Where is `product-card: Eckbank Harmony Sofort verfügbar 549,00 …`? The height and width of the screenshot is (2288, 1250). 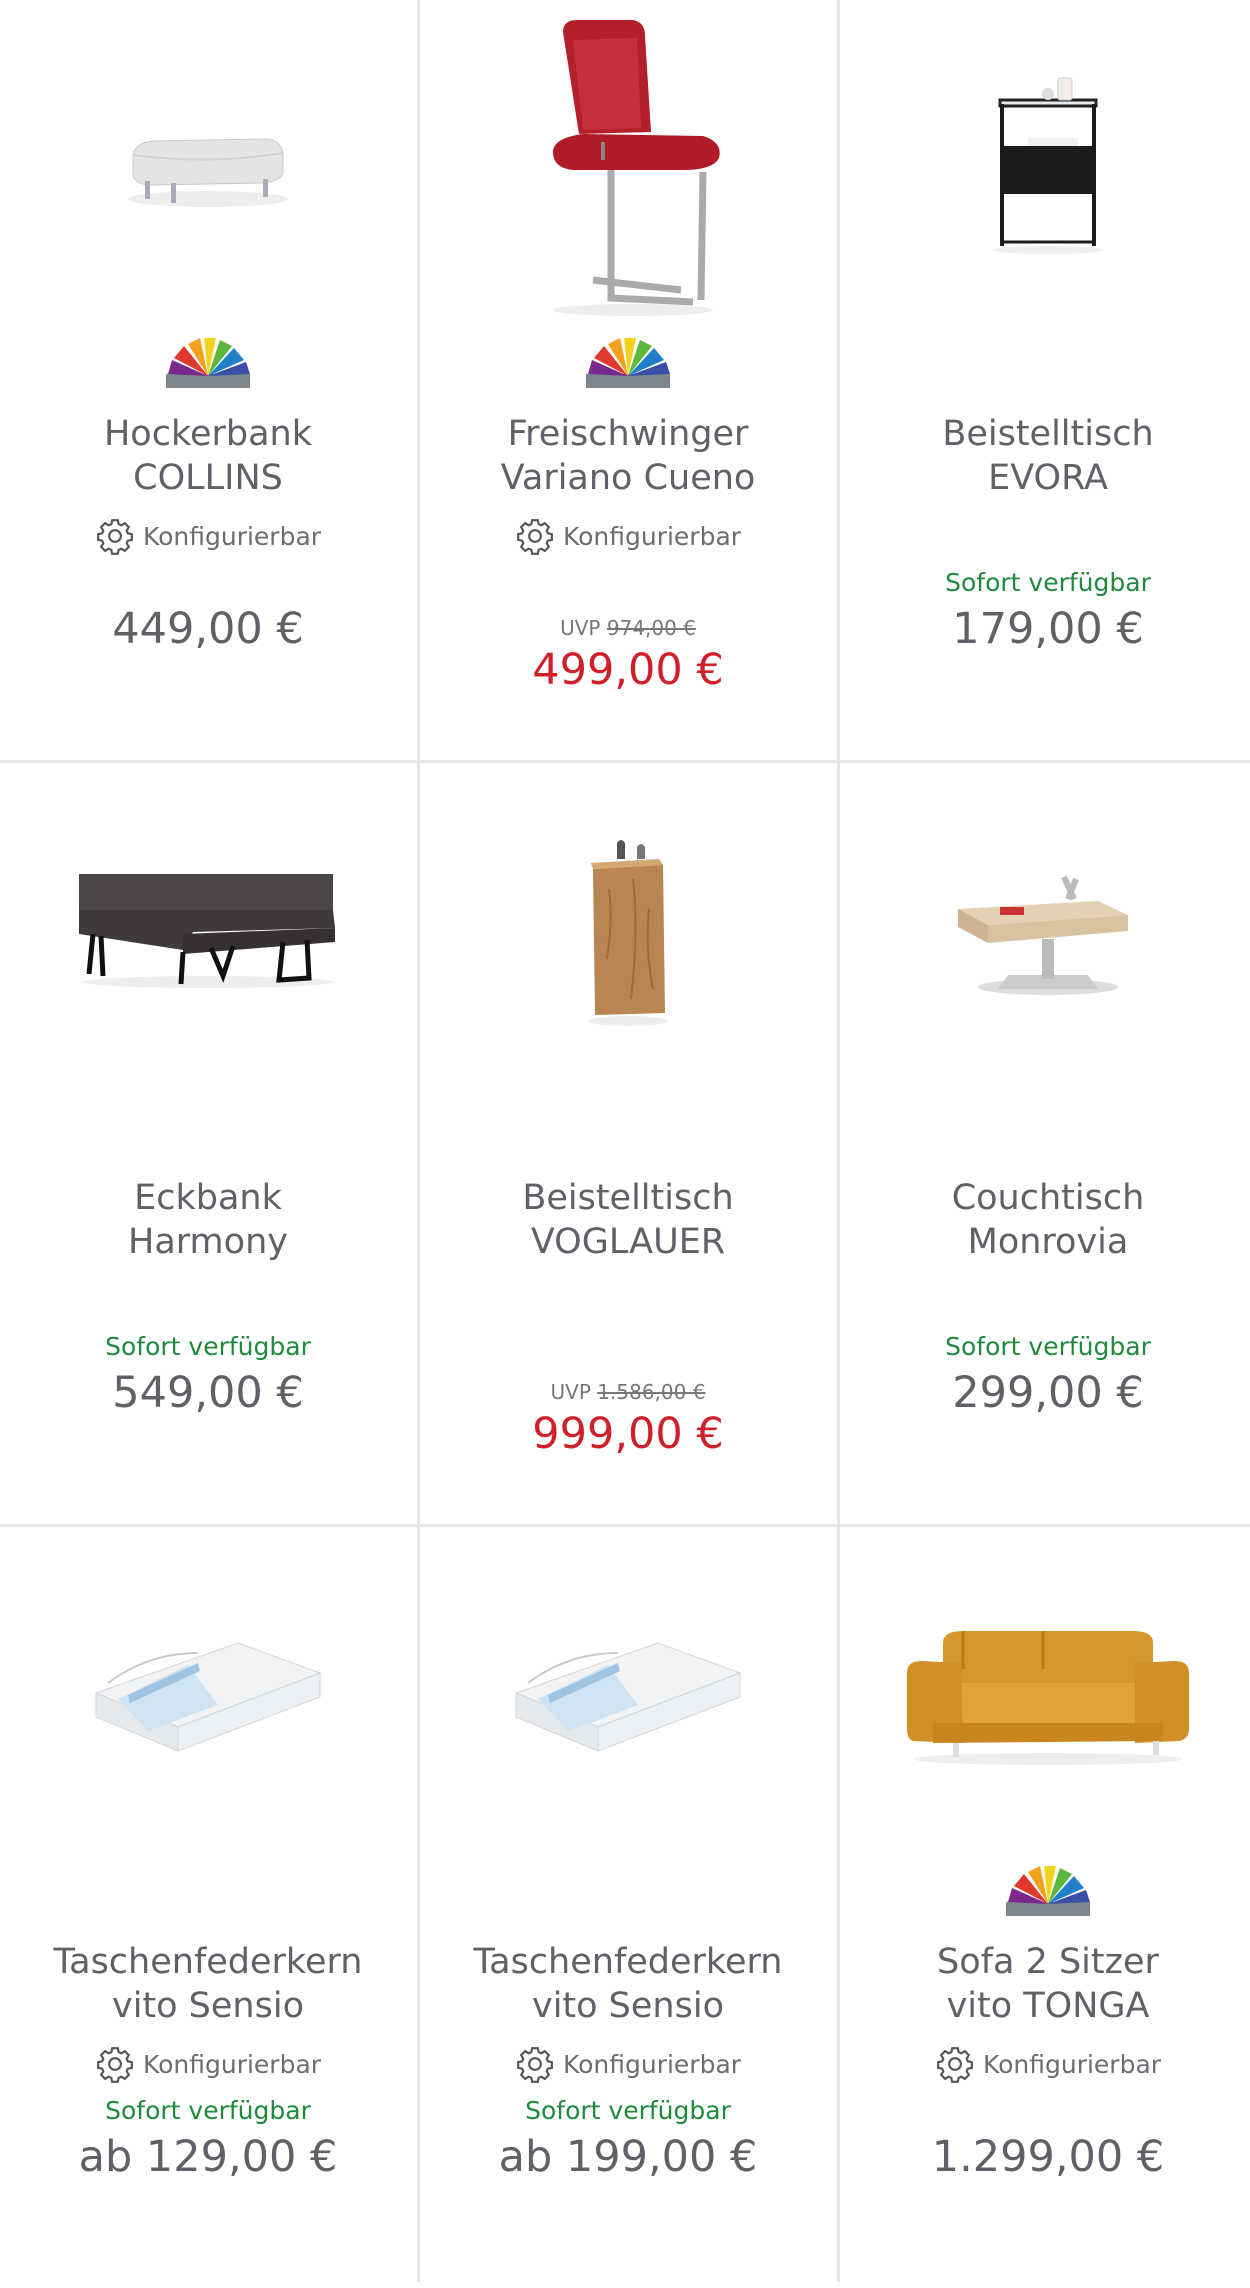 product-card: Eckbank Harmony Sofort verfügbar 549,00 … is located at coordinates (208, 1144).